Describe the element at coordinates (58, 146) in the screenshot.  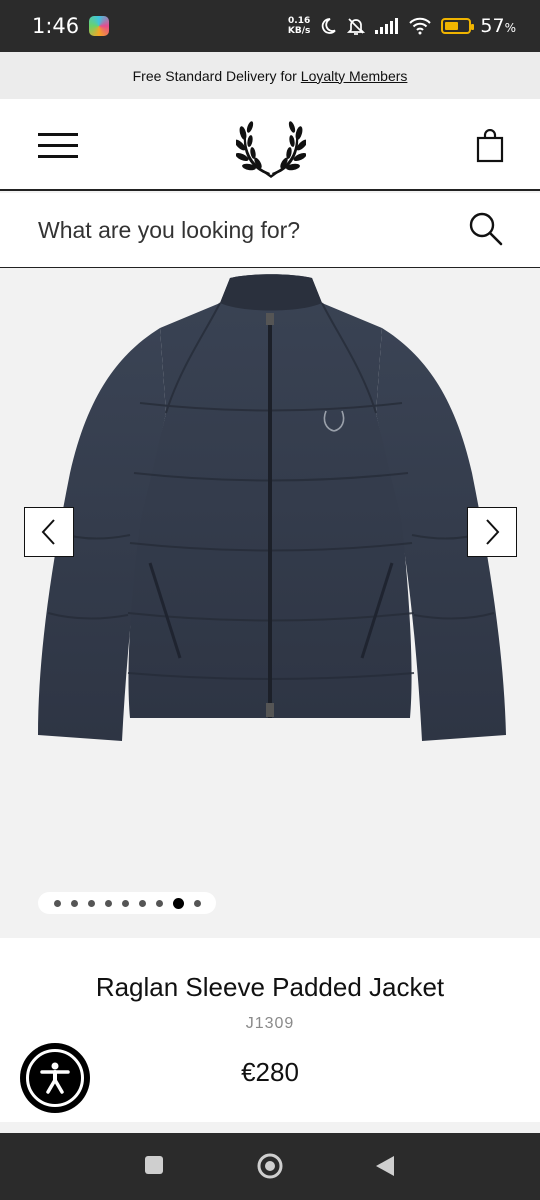
I see `hamburger-menu-icon` at that location.